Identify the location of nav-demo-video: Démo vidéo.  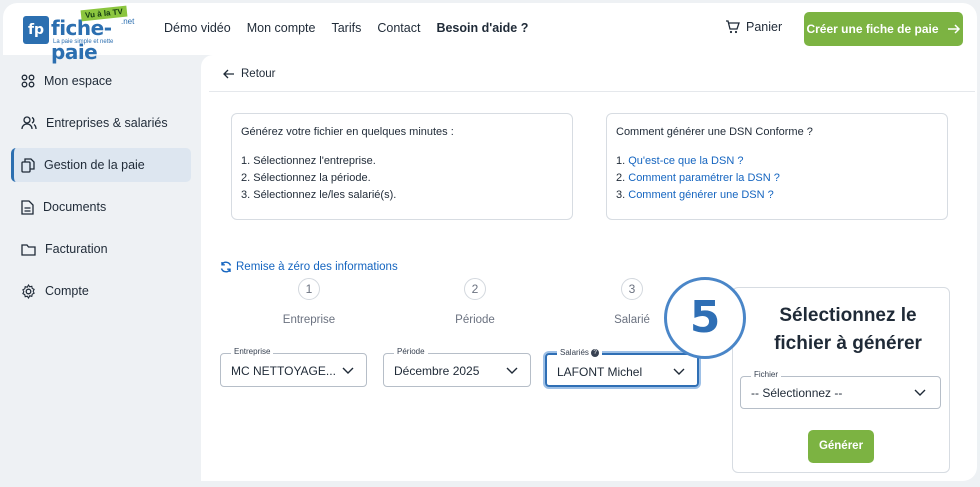
(197, 28).